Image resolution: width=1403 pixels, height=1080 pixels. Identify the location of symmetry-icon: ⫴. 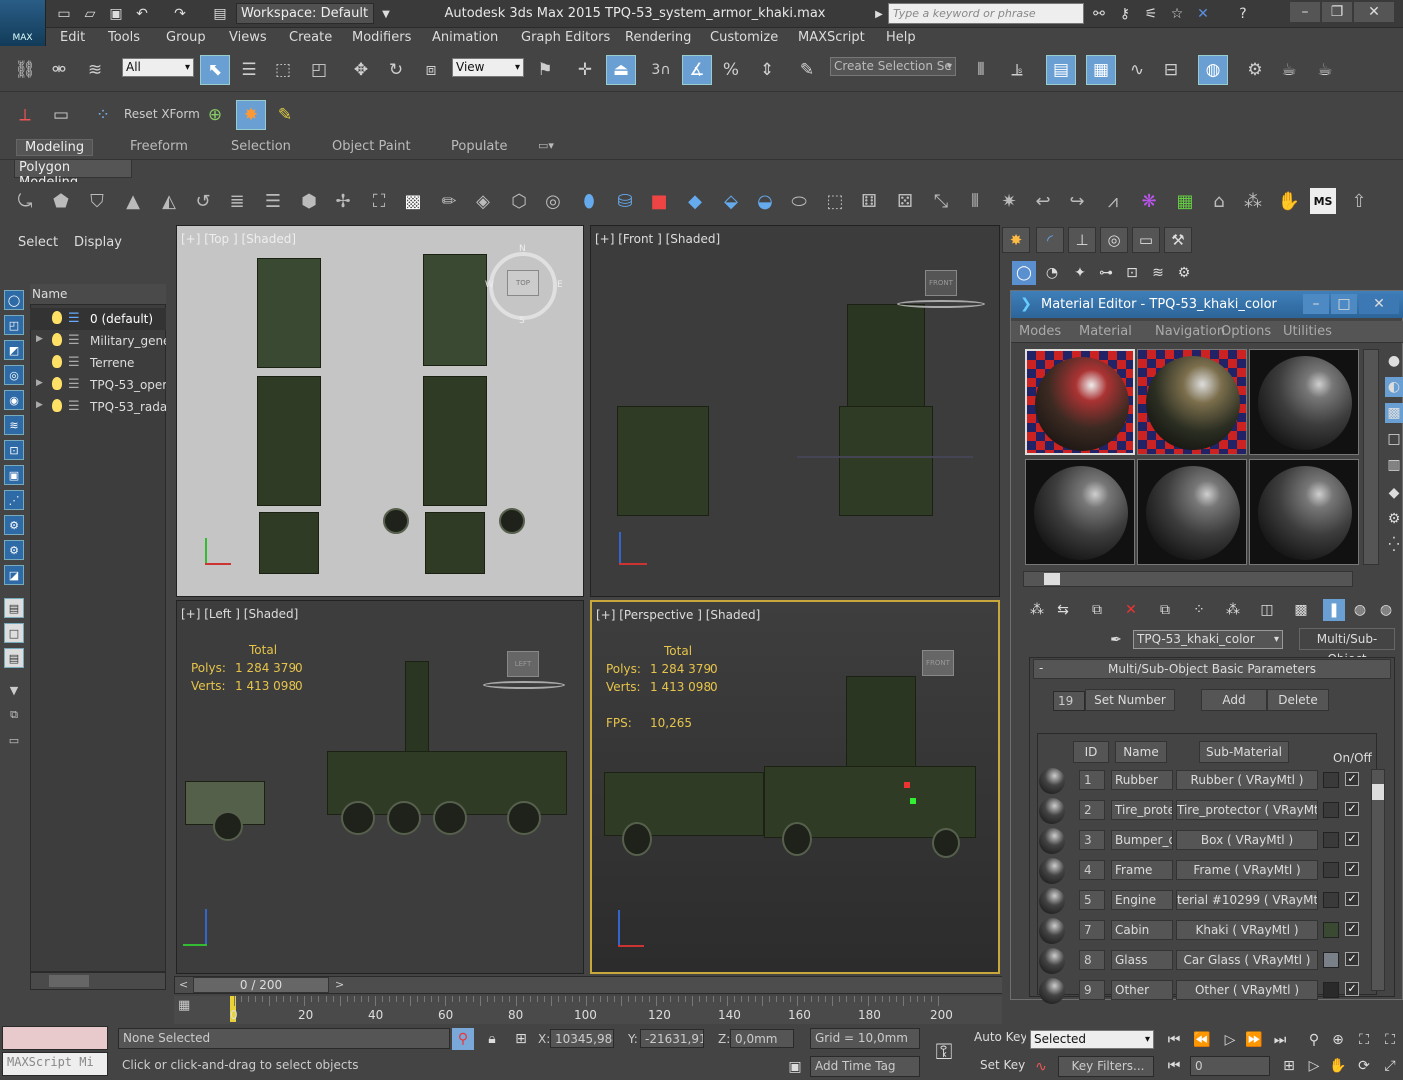
(975, 201).